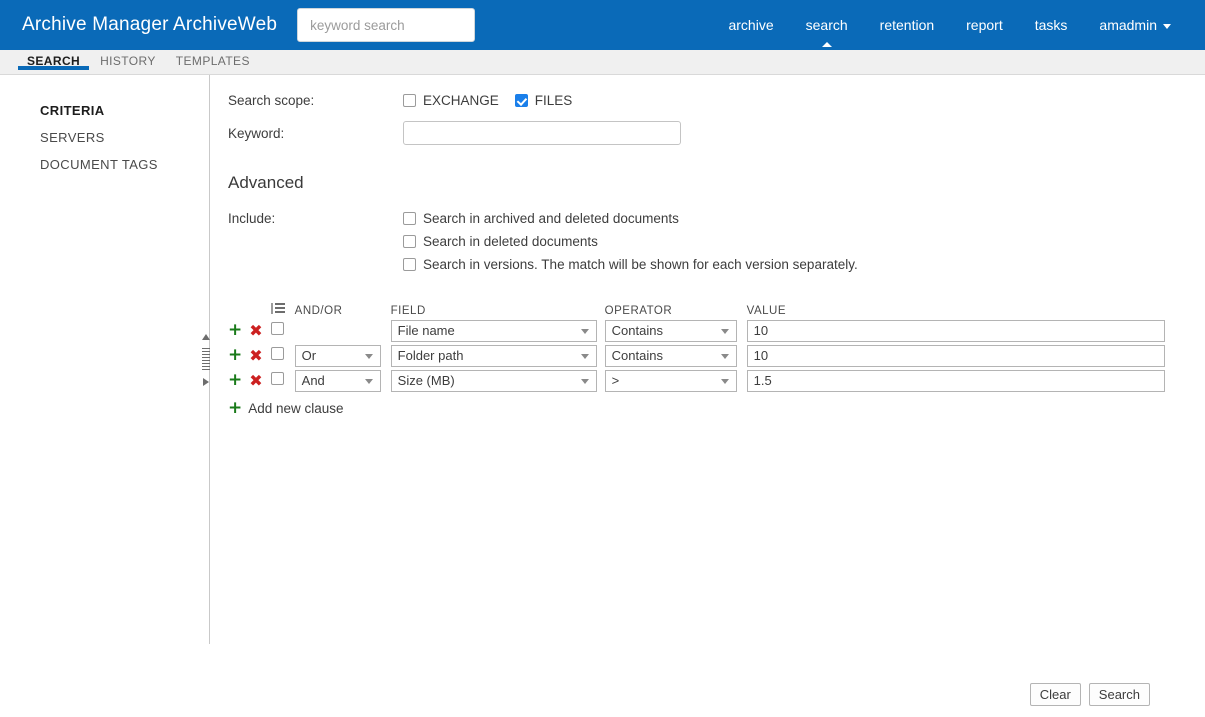 This screenshot has height=717, width=1205. Describe the element at coordinates (296, 408) in the screenshot. I see `add-new-clause-label: Add new clause` at that location.